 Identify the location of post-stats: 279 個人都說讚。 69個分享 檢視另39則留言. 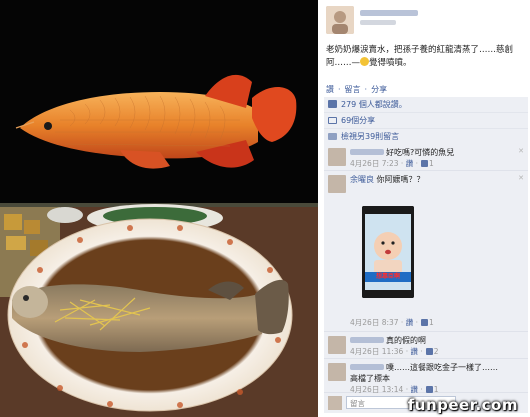
(426, 121).